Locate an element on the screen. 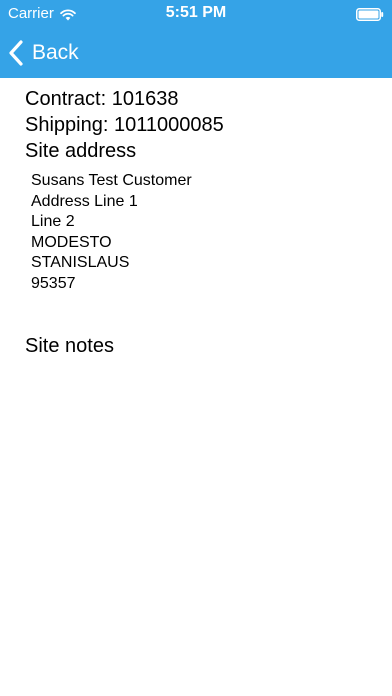  shipping-number: Shipping: 1011000085 is located at coordinates (124, 125).